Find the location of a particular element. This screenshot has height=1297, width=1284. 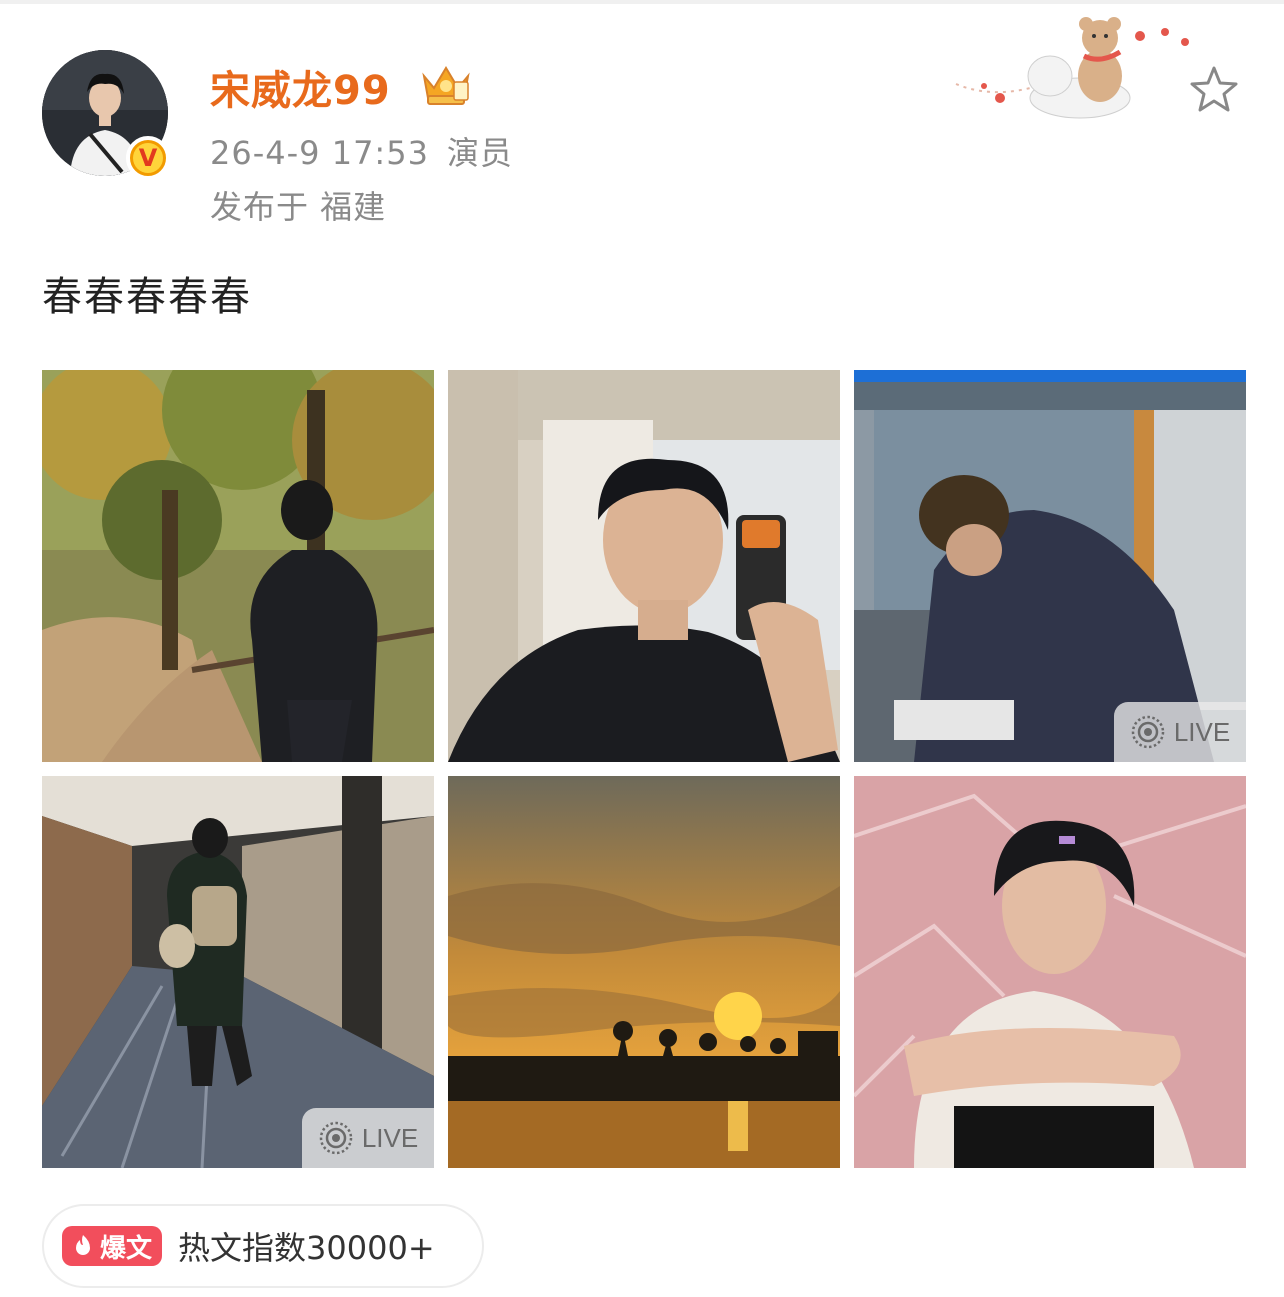

mirror-selfie-photo is located at coordinates (644, 566).